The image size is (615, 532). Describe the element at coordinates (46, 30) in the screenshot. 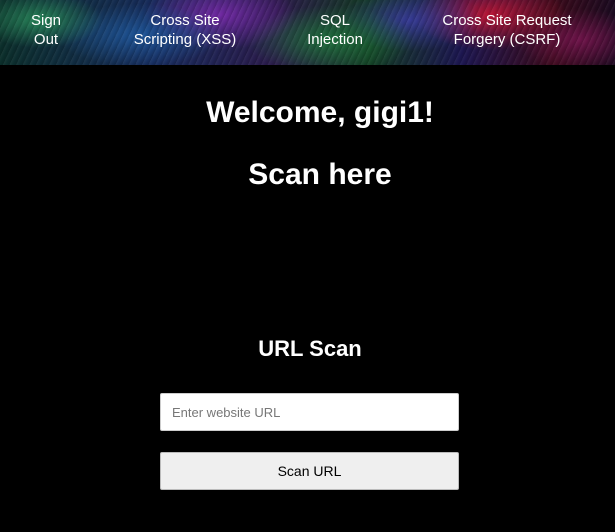

I see `nav-sign-out-link: Sign Out` at that location.